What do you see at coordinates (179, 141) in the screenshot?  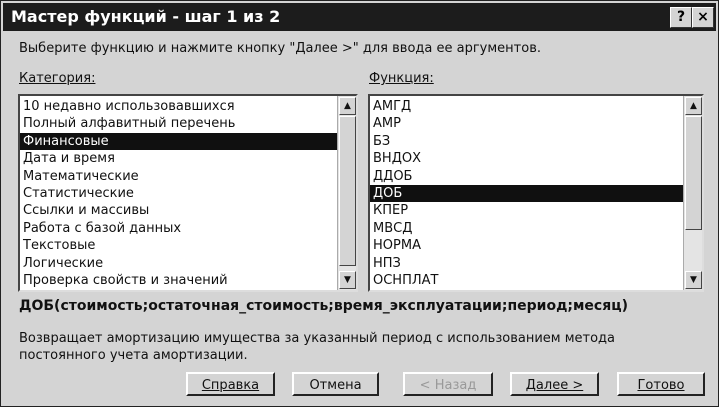 I see `category-list-item: Финансовые` at bounding box center [179, 141].